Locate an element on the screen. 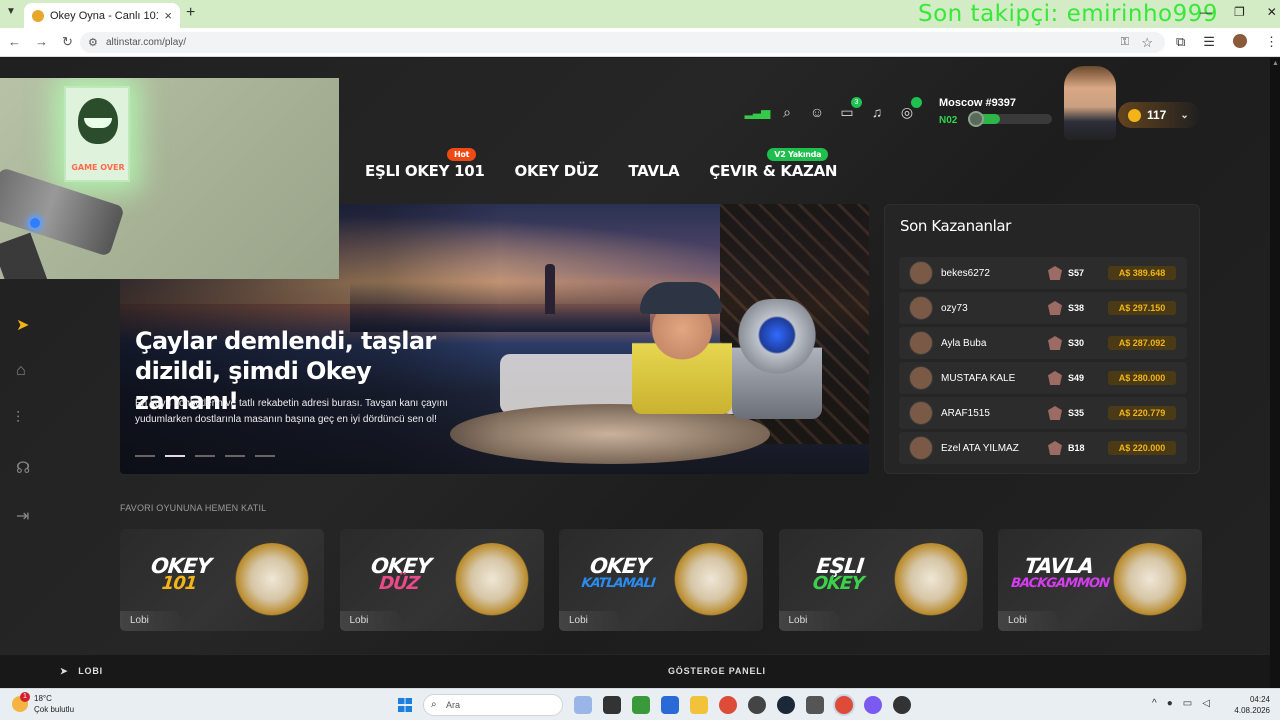 The image size is (1280, 720). winner-name: ozy73 is located at coordinates (954, 308).